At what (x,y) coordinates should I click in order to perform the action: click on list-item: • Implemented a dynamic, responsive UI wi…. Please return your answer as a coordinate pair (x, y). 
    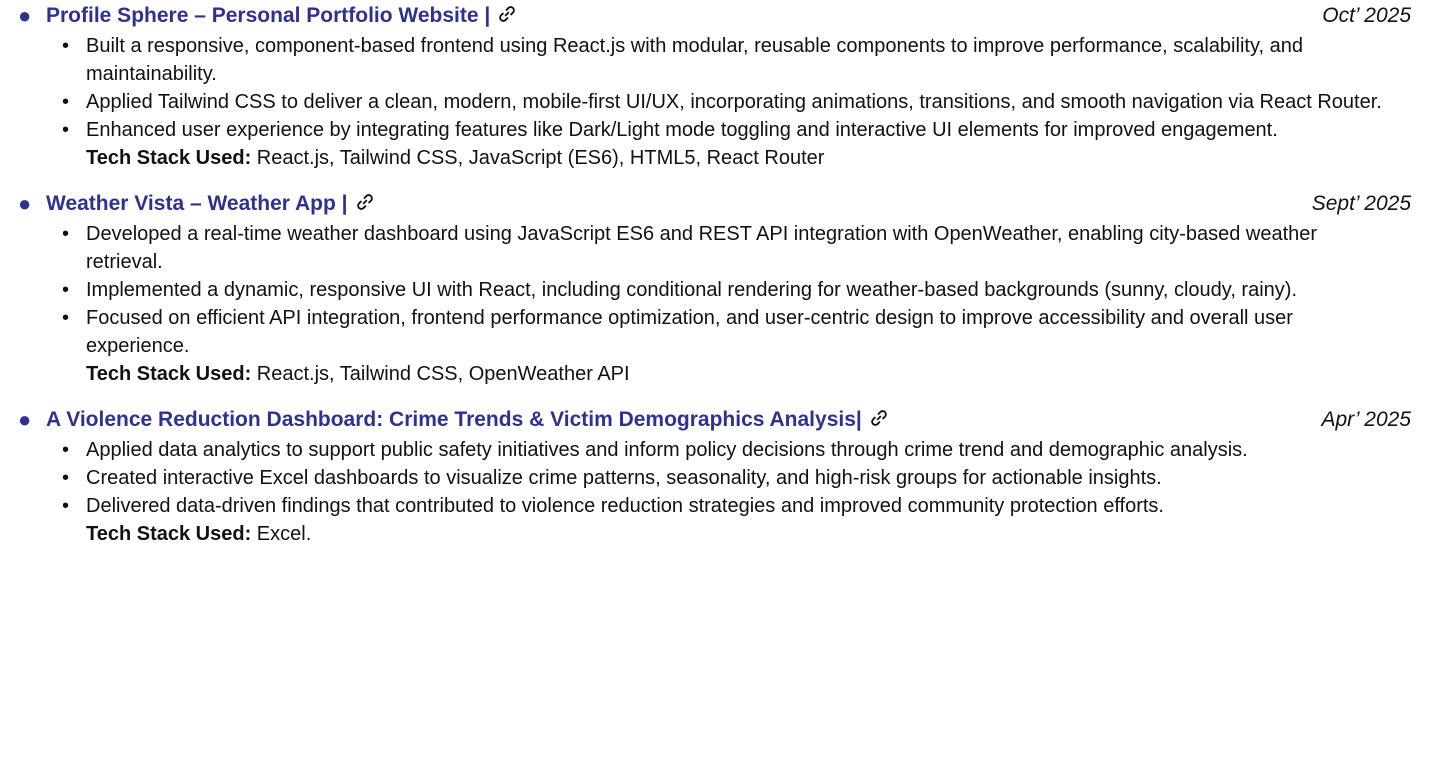
    Looking at the image, I should click on (714, 290).